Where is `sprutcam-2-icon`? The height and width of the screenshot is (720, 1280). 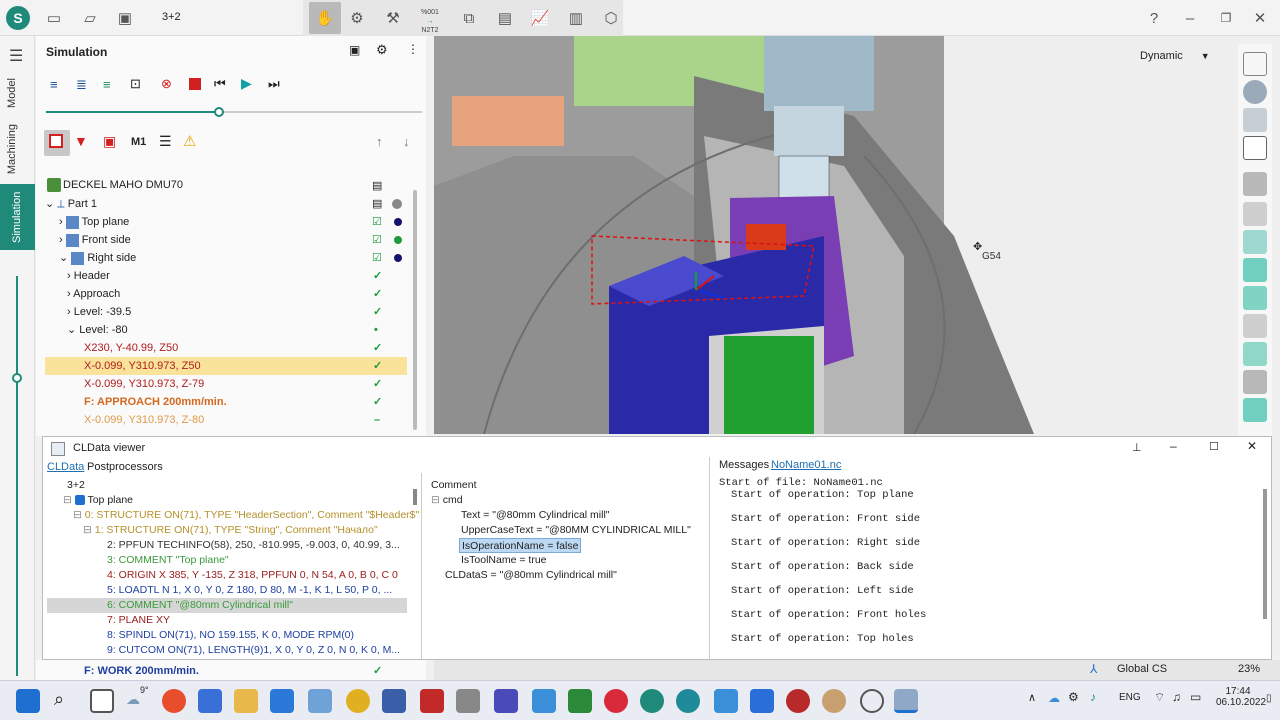 sprutcam-2-icon is located at coordinates (688, 701).